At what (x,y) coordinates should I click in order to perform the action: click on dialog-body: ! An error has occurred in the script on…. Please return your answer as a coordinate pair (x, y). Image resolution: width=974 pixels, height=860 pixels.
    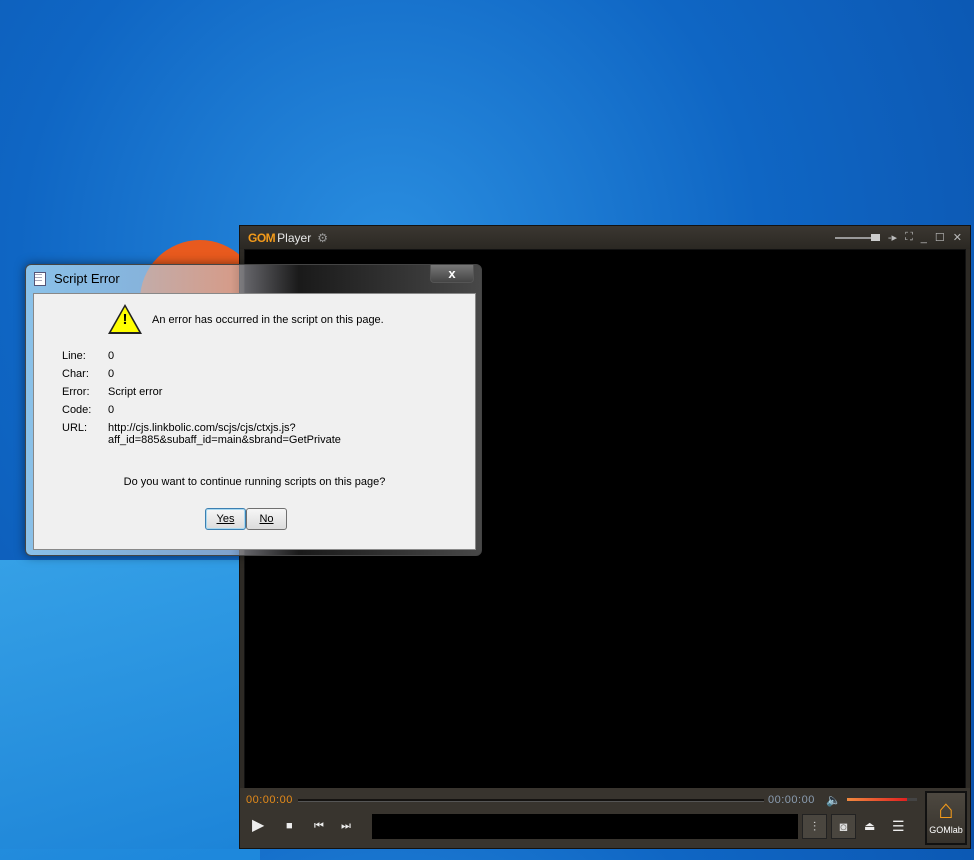
    Looking at the image, I should click on (254, 421).